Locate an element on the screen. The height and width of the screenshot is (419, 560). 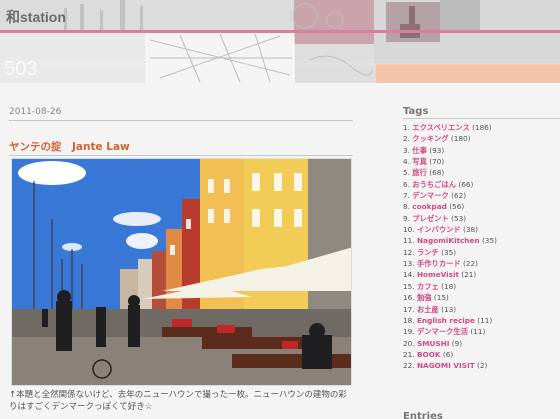
tag-count: (21) is located at coordinates (469, 275).